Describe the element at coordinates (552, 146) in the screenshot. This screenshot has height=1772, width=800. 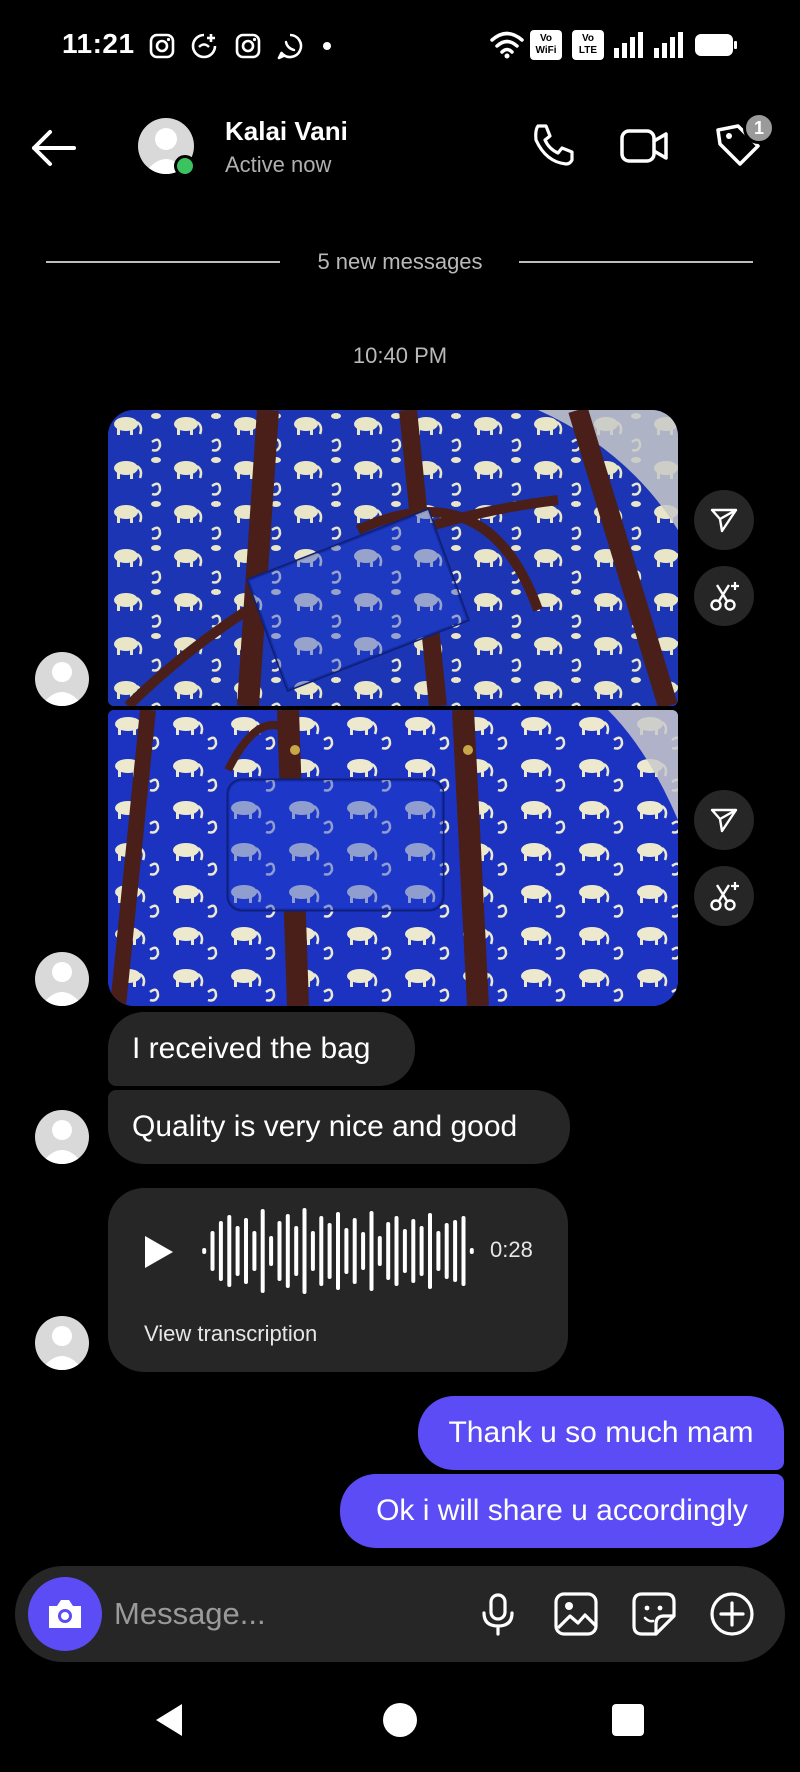
I see `phone-icon` at that location.